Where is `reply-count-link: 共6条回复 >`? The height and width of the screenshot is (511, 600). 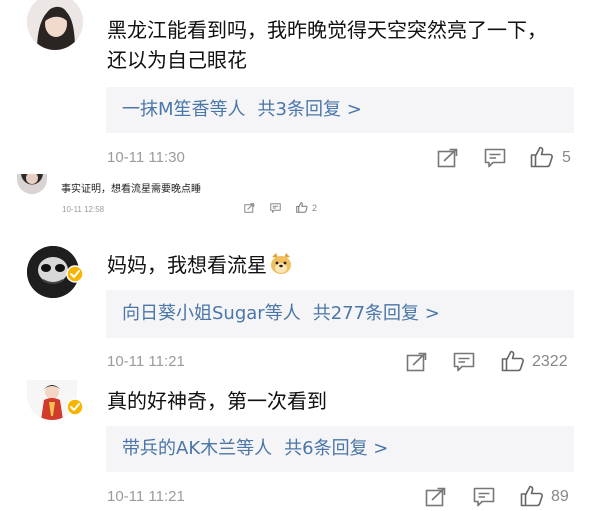 reply-count-link: 共6条回复 > is located at coordinates (336, 448).